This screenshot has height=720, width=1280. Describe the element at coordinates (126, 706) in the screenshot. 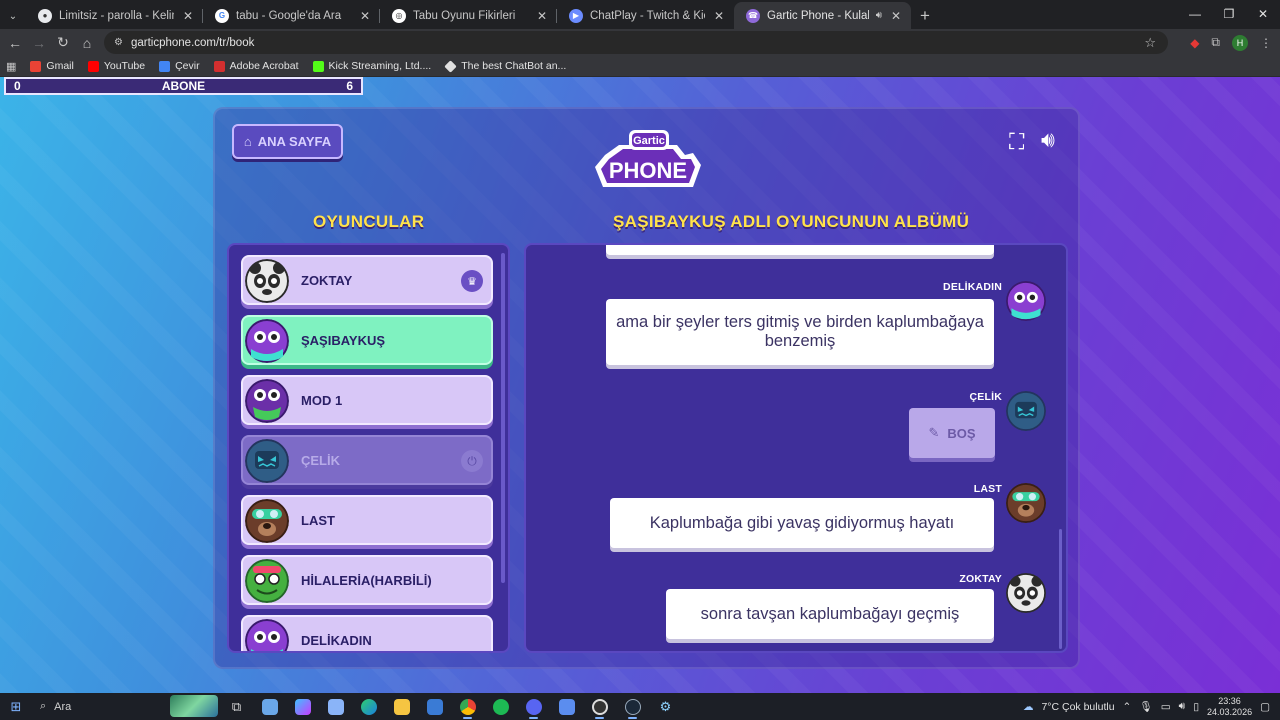

I see `taskbar-search: ⌕ Ara` at that location.